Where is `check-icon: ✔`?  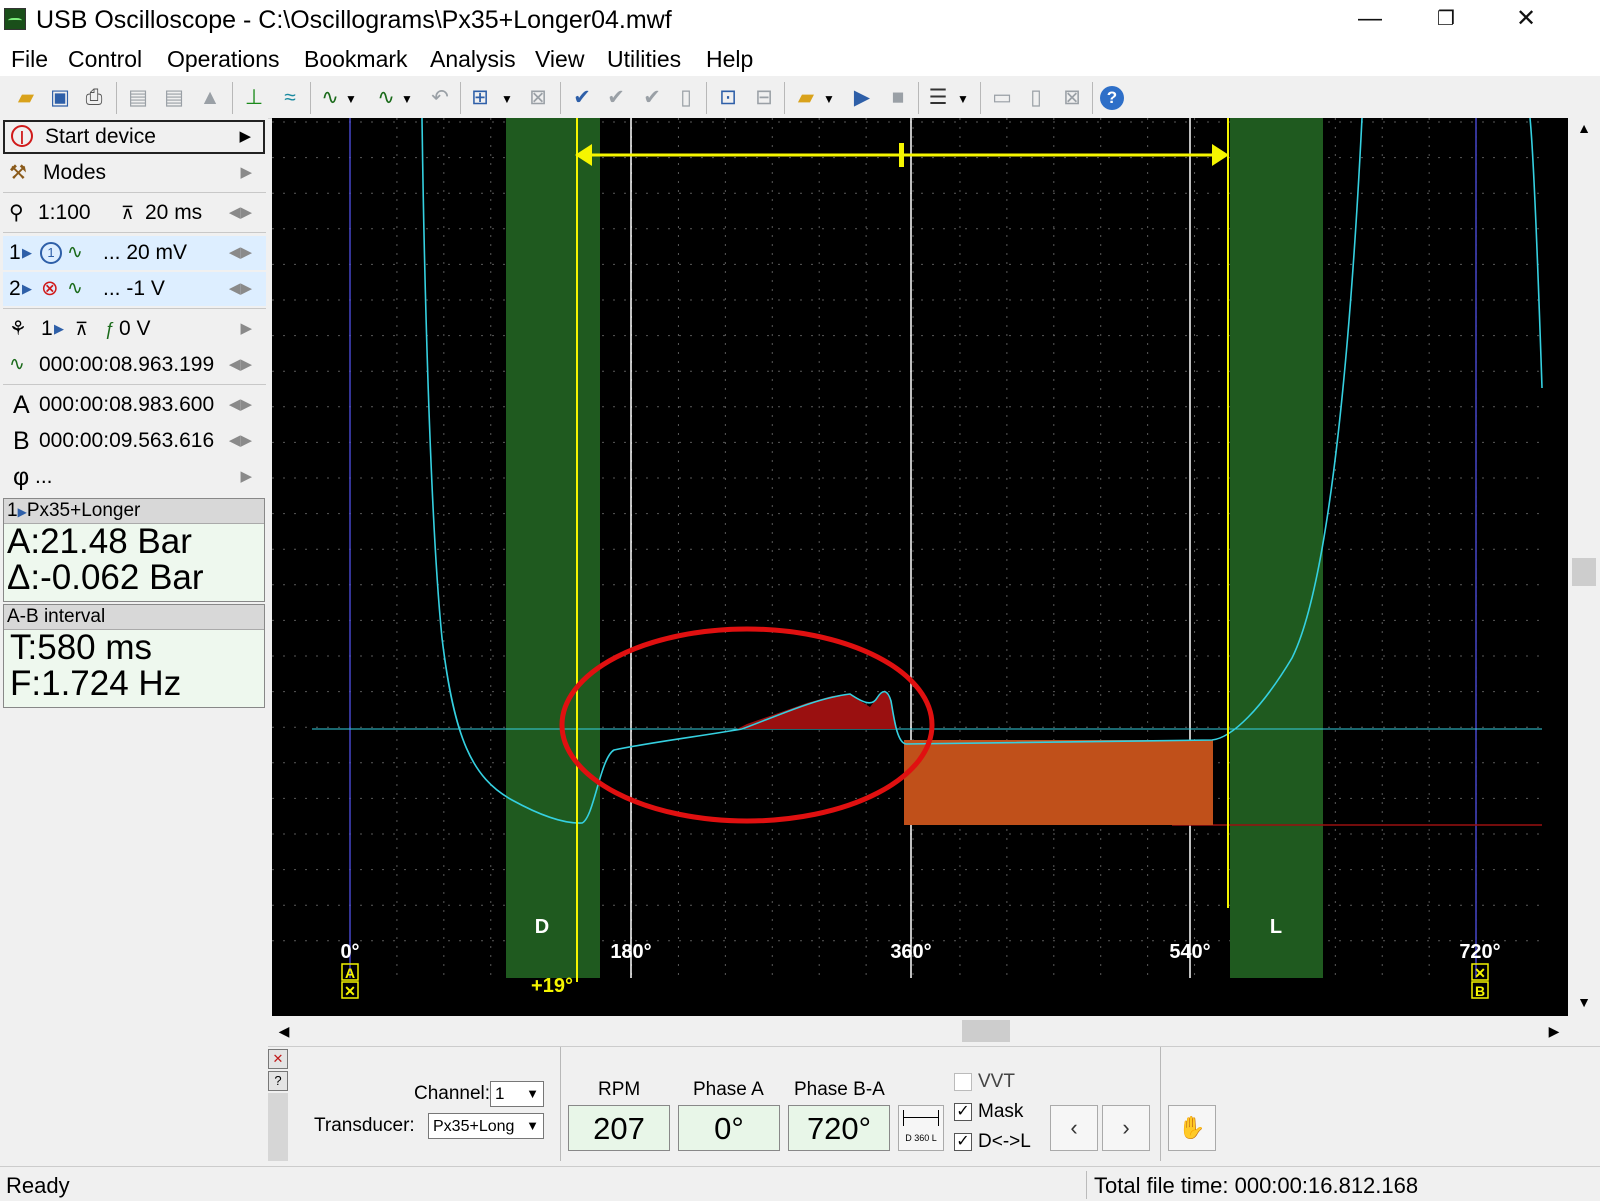 check-icon: ✔ is located at coordinates (582, 98).